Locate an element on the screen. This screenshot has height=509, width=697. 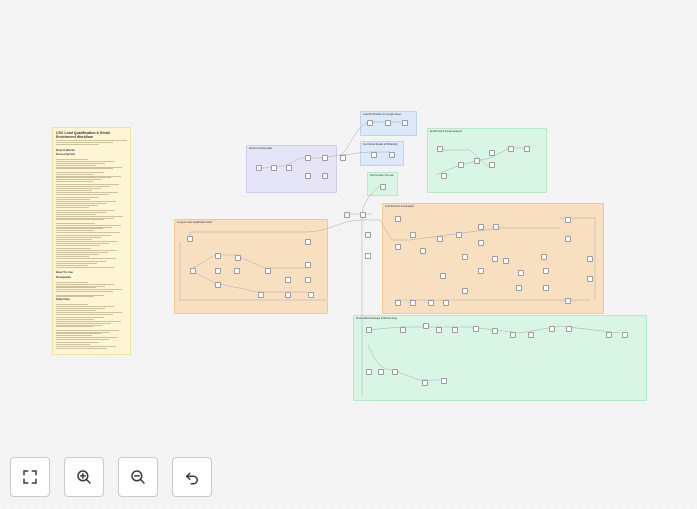
undo-button is located at coordinates (192, 477).